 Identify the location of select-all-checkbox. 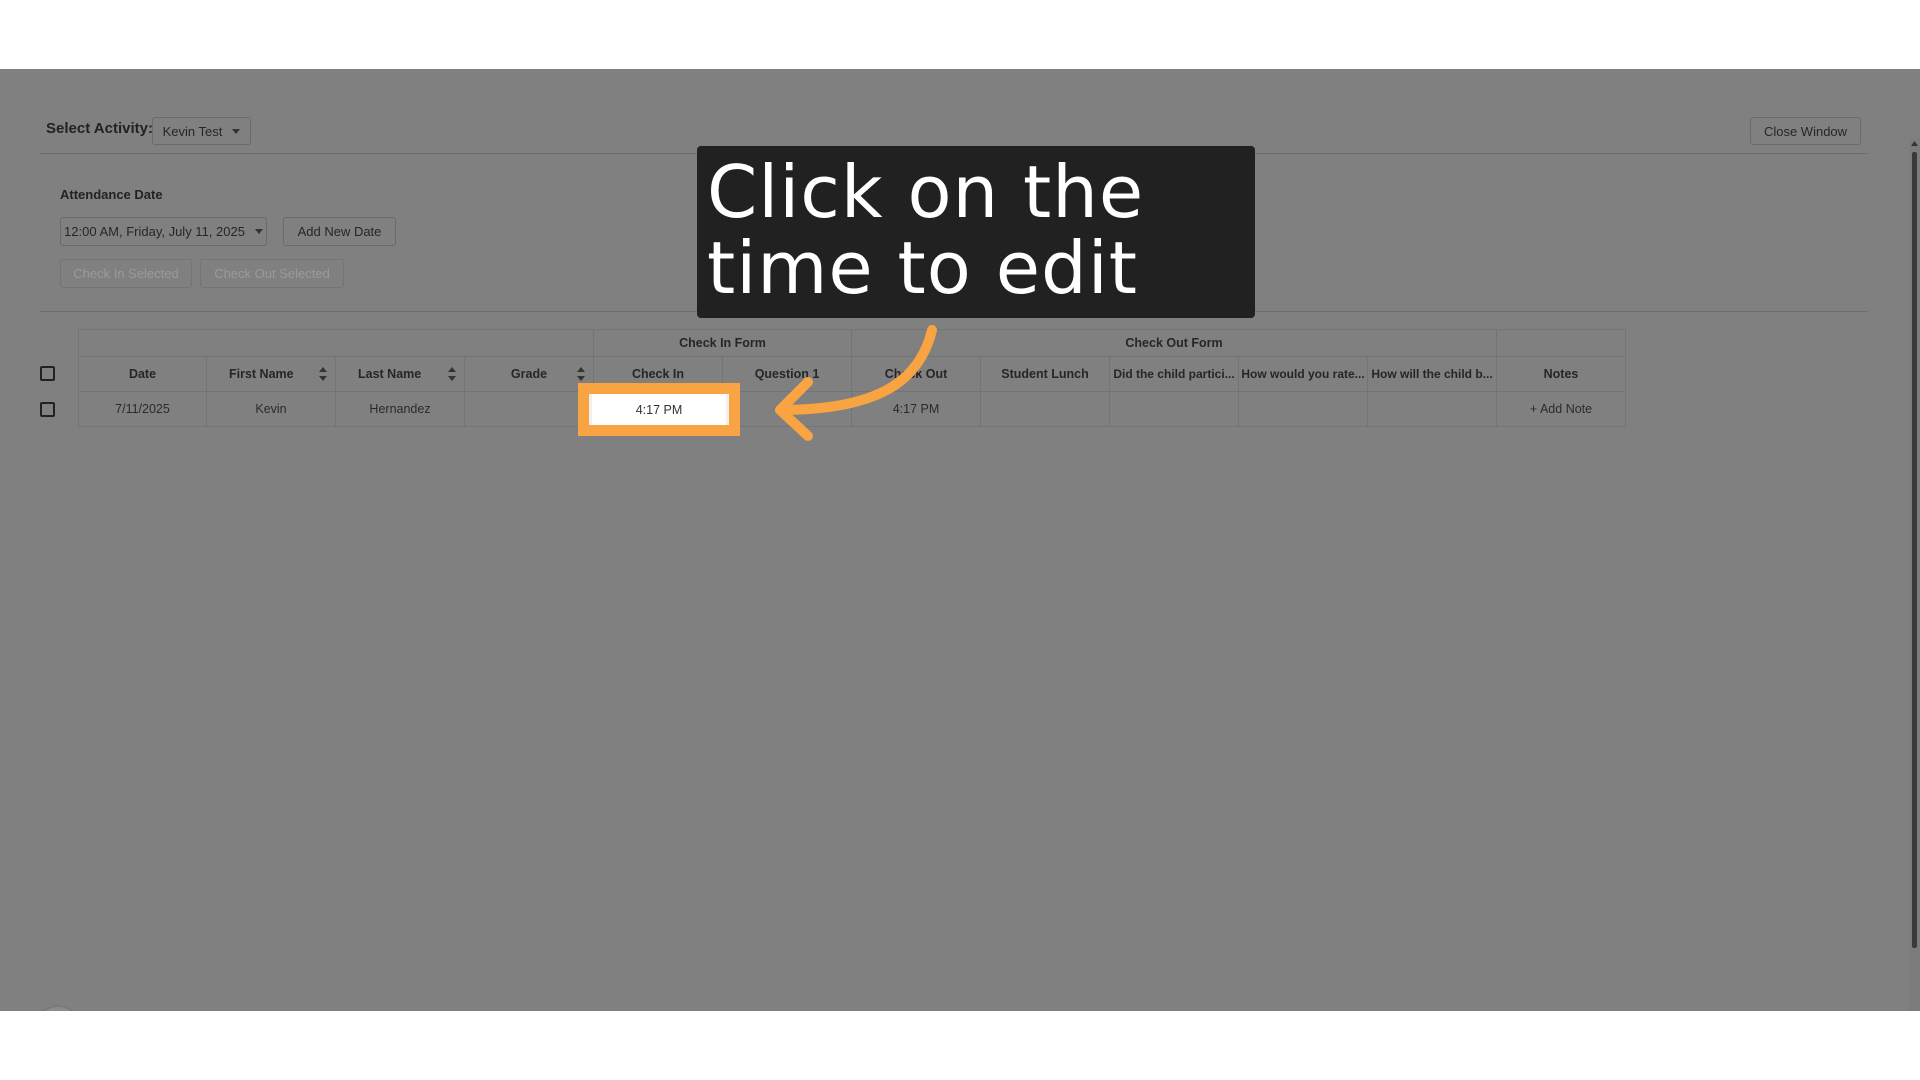
(47, 373).